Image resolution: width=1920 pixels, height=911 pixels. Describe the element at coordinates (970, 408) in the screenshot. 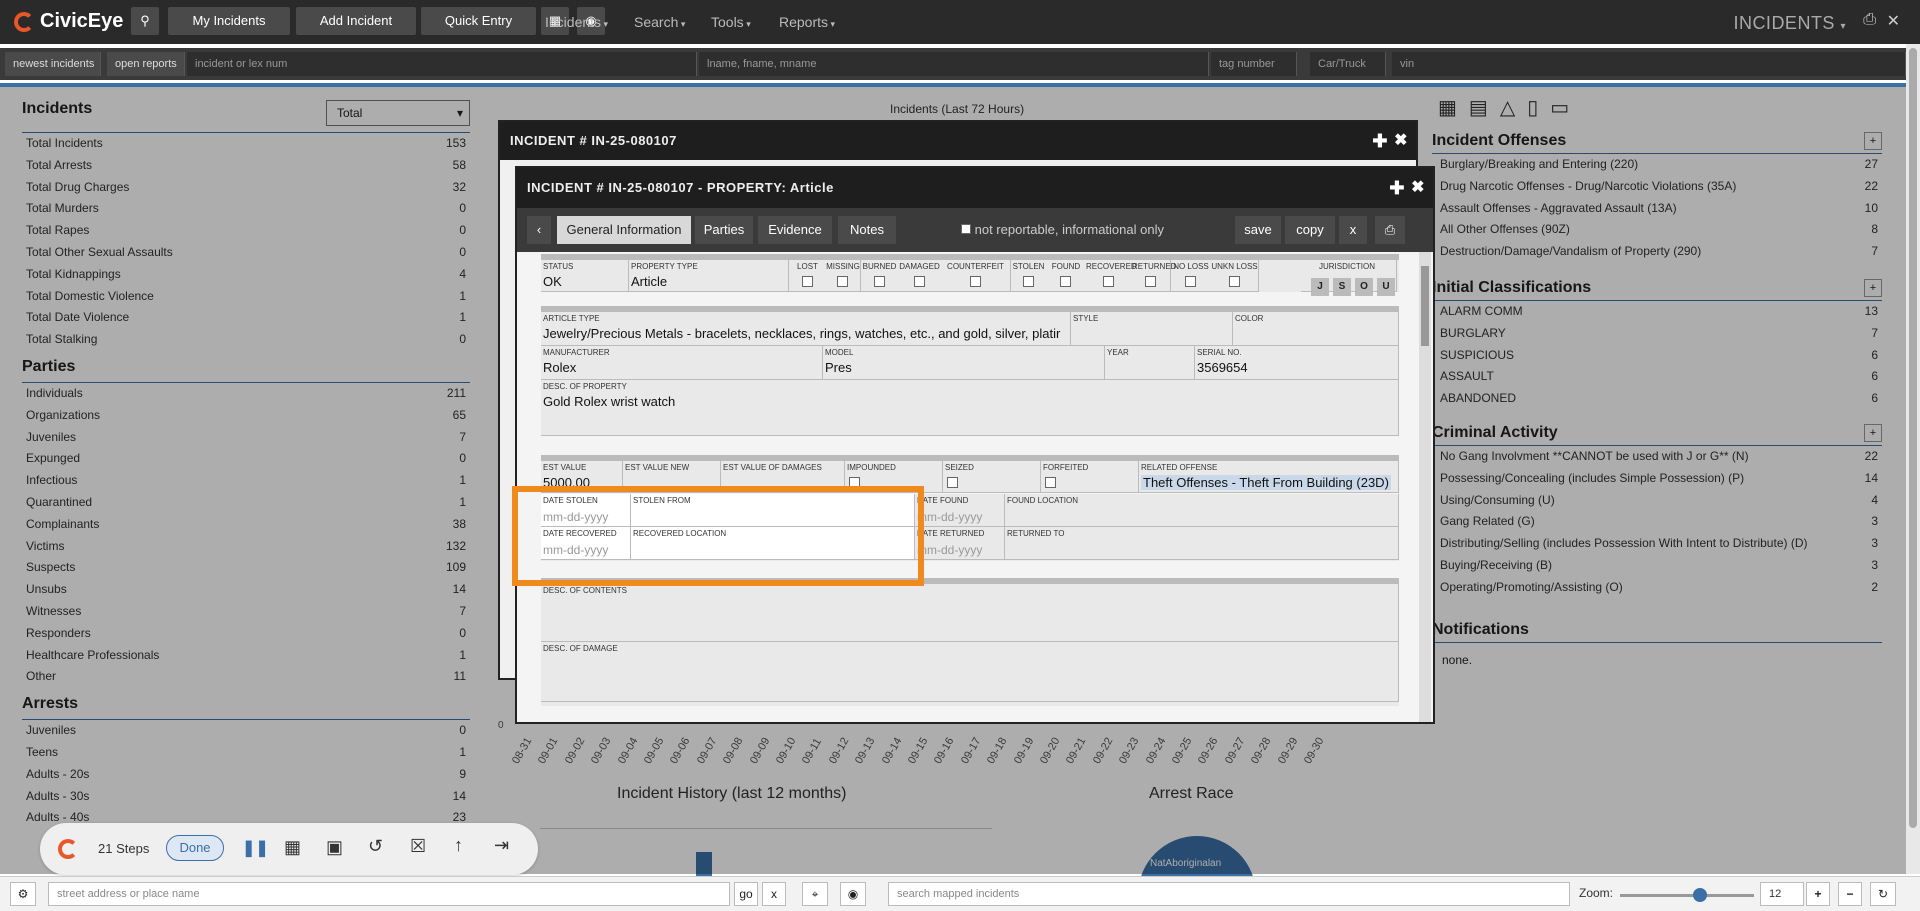

I see `description-field: DESC. OF PROPERTY Gold Rolex wrist watch` at that location.